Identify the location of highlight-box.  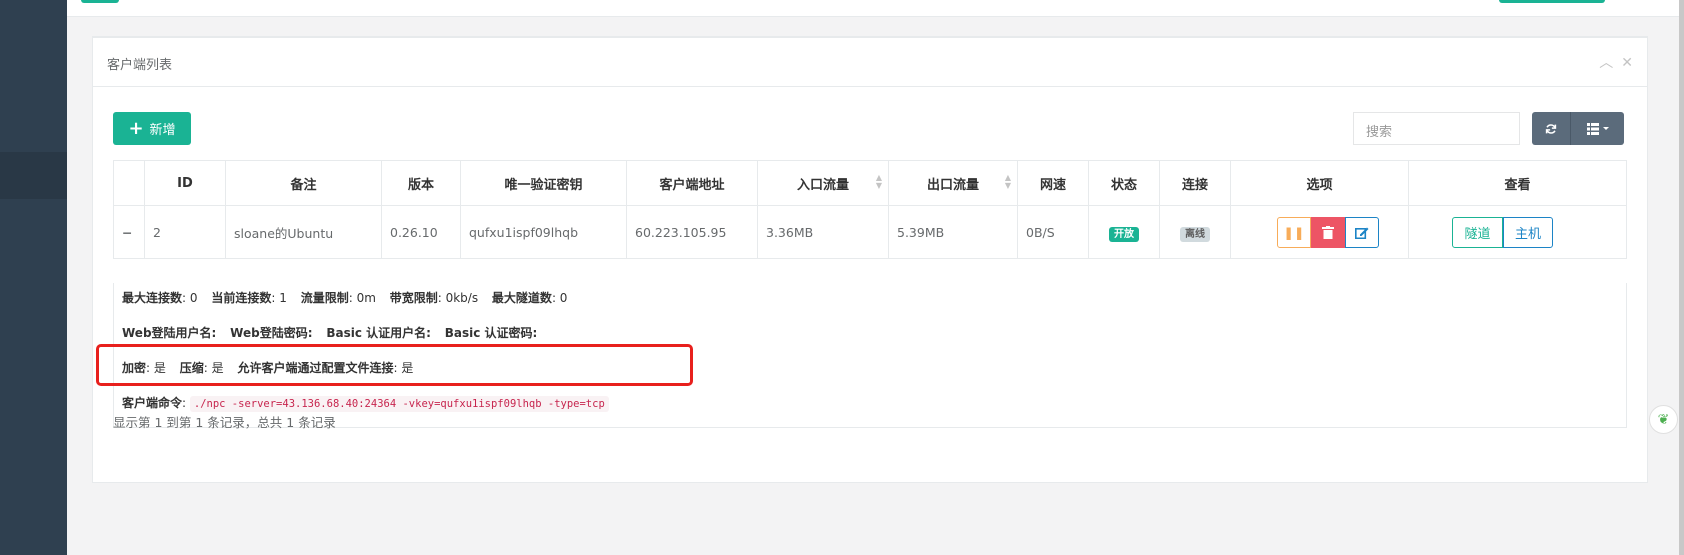
(394, 365).